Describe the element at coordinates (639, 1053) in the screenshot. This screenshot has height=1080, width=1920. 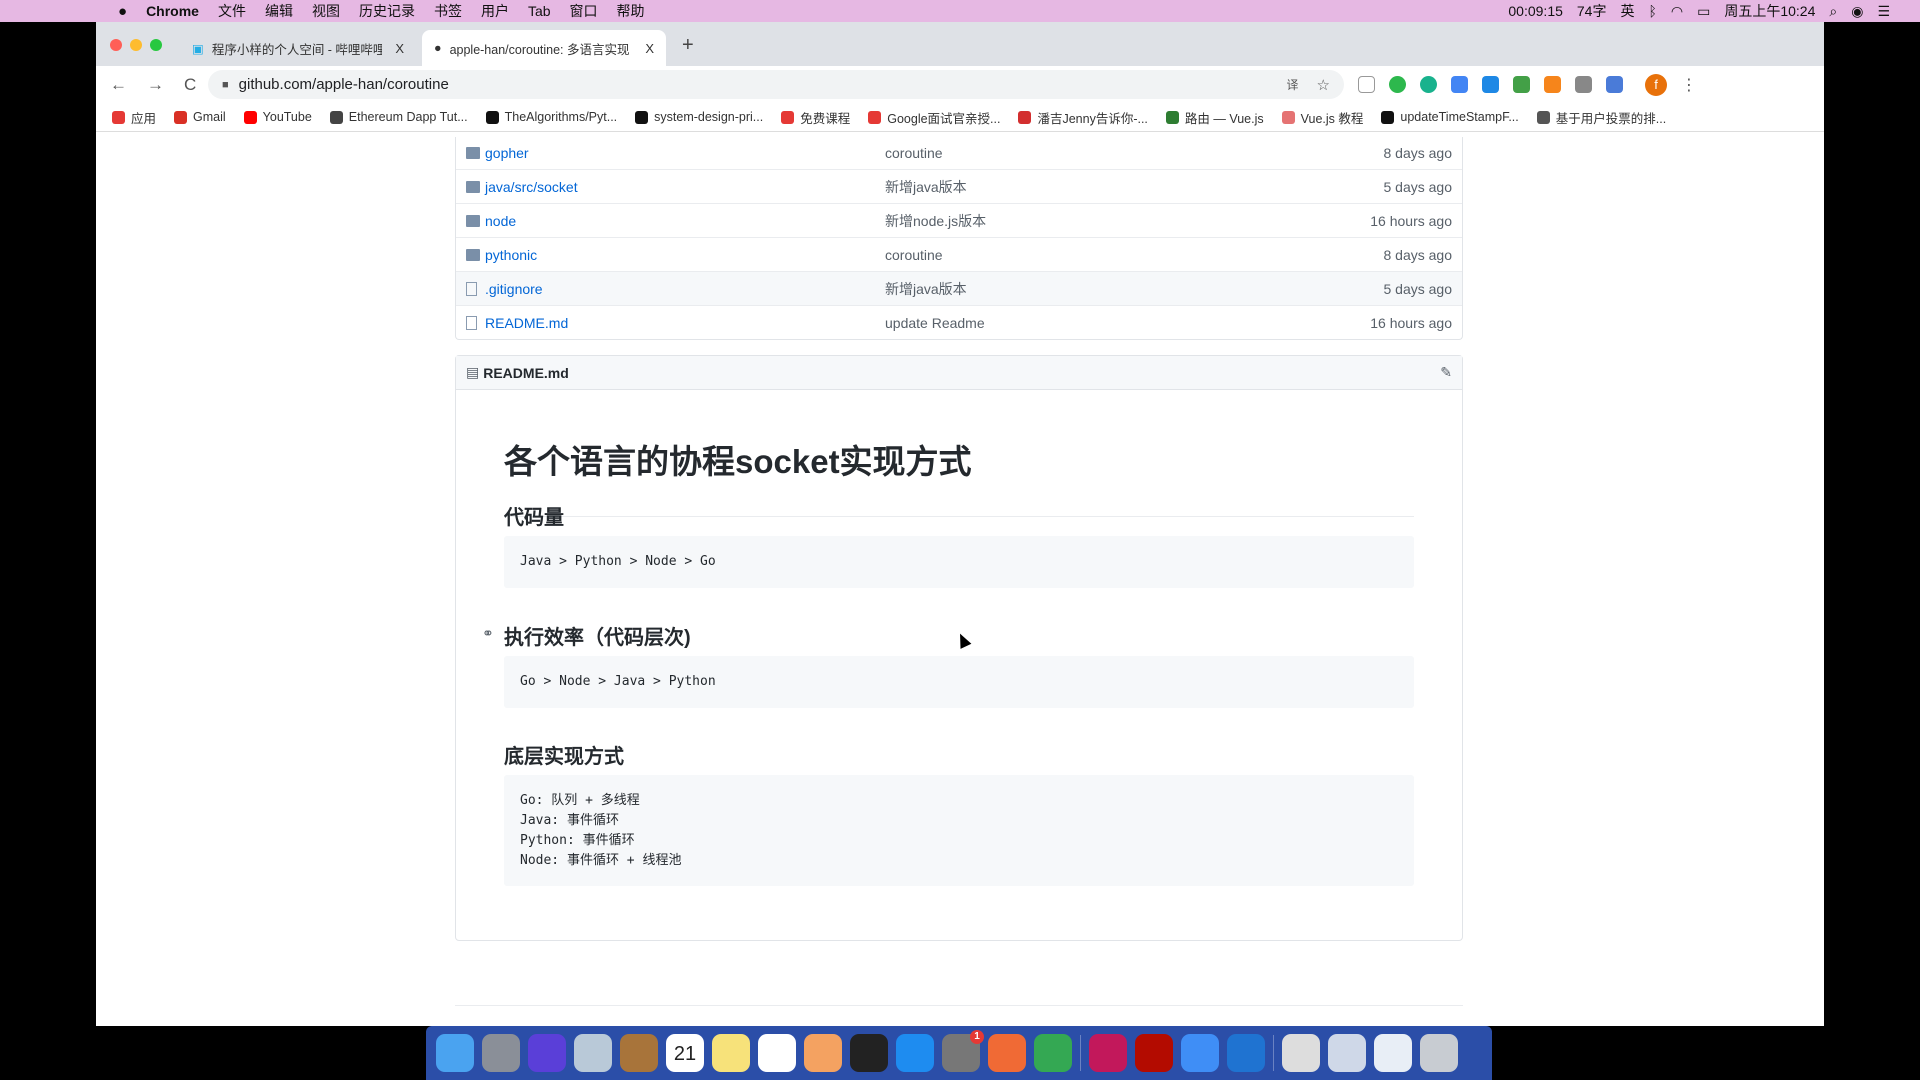
I see `dock-app-contacts` at that location.